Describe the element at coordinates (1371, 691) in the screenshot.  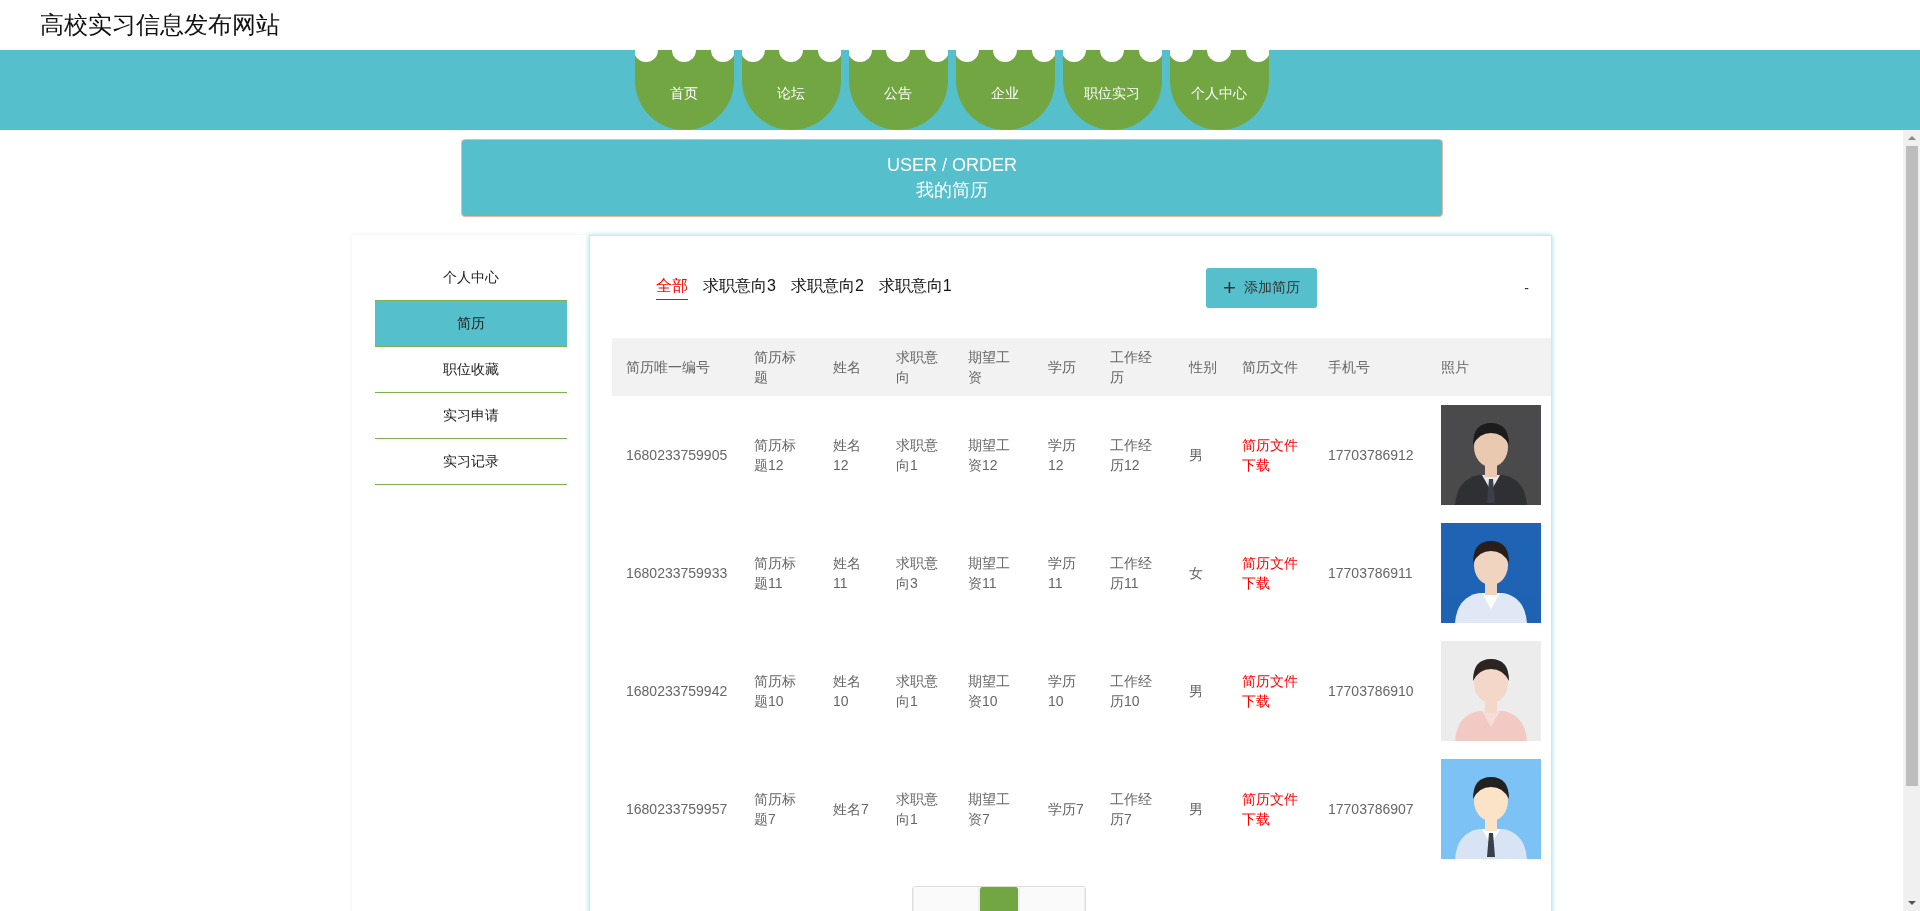
I see `table-cell: 17703786910` at that location.